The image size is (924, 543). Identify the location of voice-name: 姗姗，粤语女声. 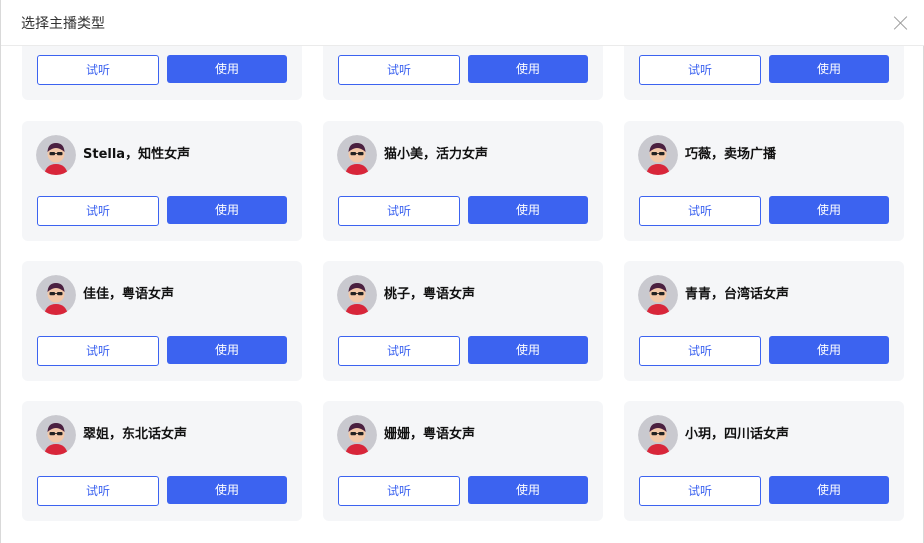
(430, 434).